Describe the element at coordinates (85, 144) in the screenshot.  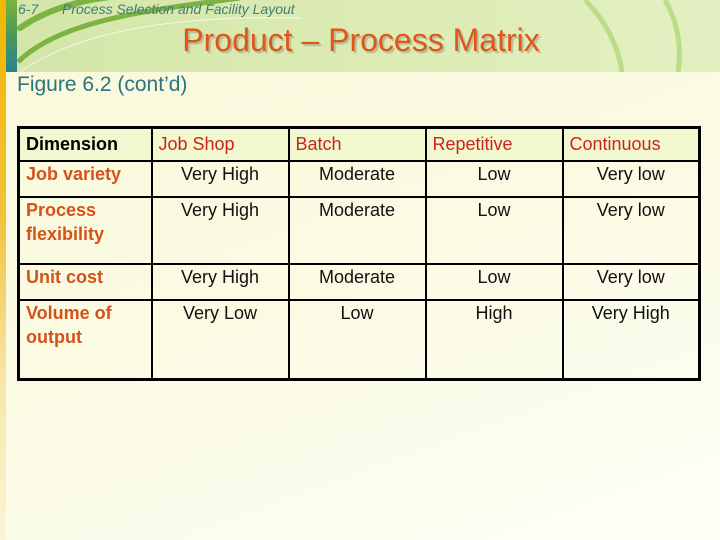
I see `column-header-dimension: Dimension` at that location.